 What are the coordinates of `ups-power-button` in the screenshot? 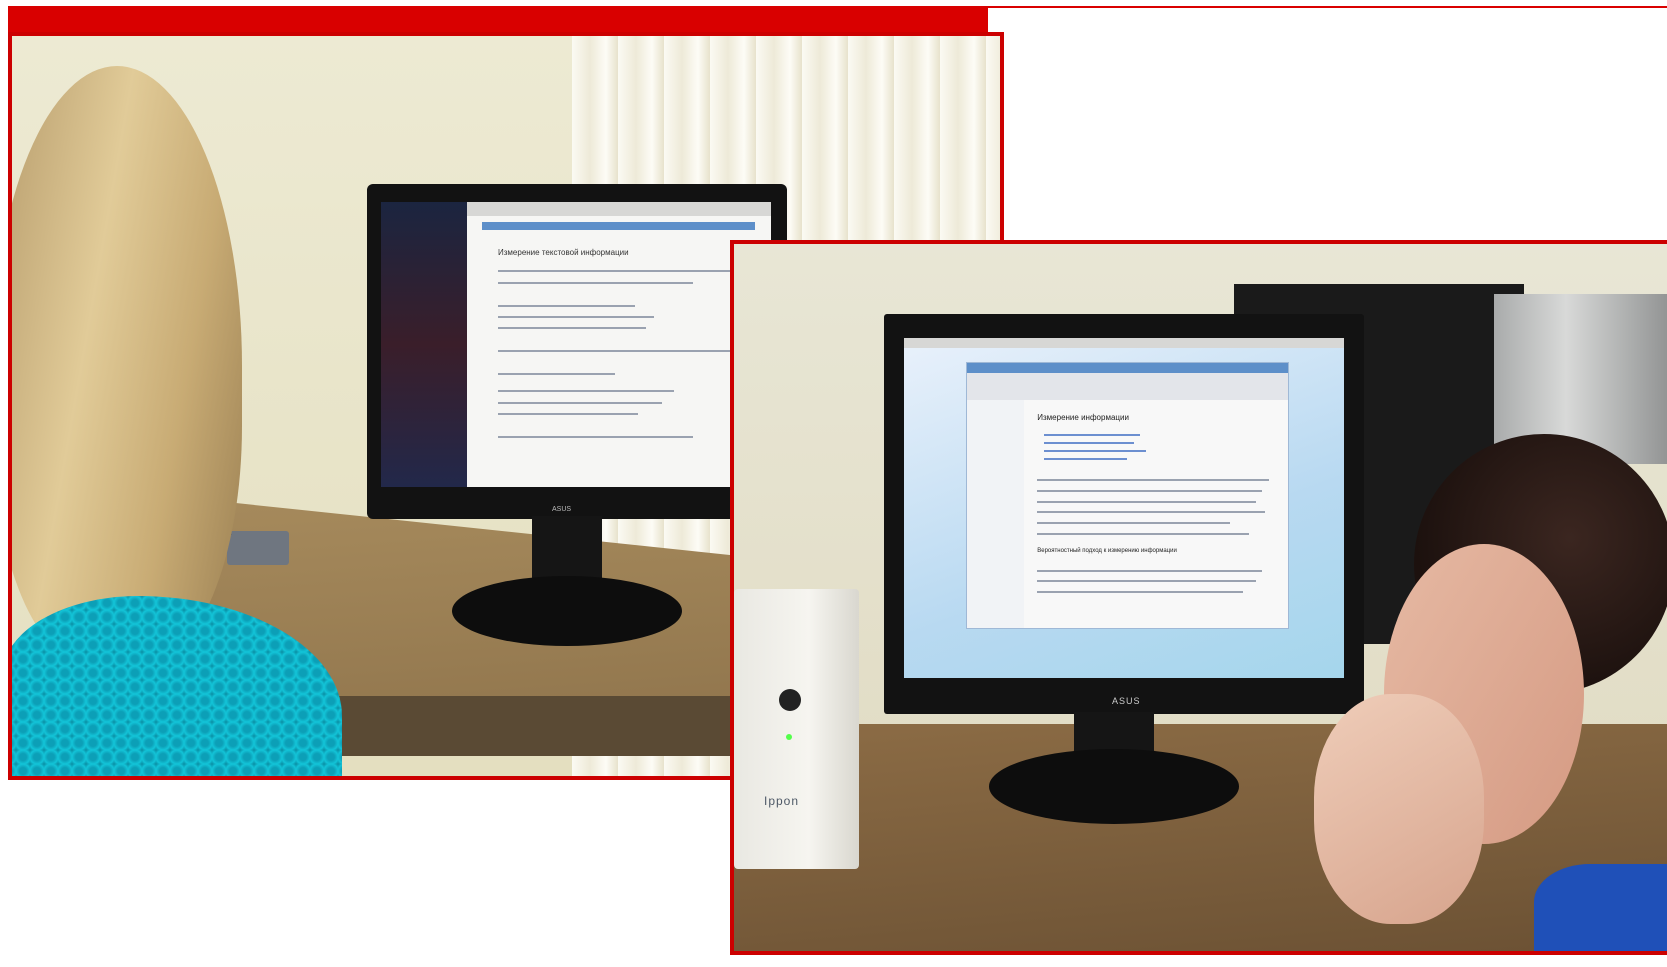 It's located at (790, 700).